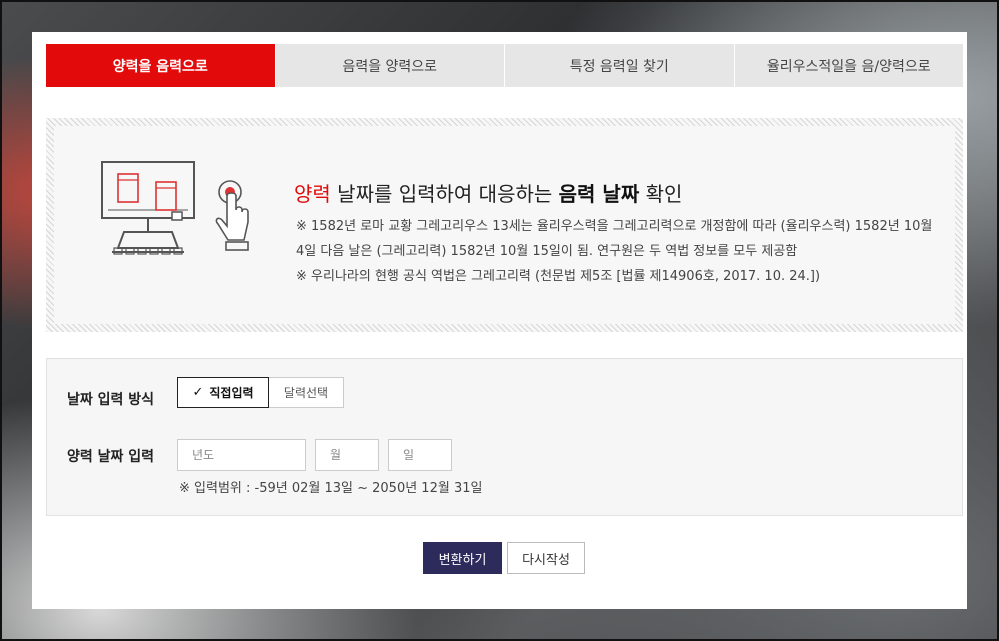  I want to click on calendar-select-option: 달력선택, so click(306, 392).